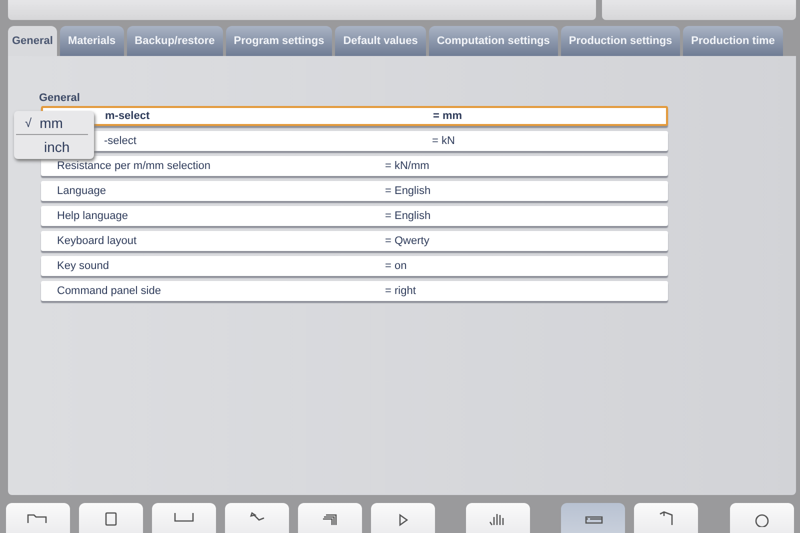 This screenshot has height=533, width=800. Describe the element at coordinates (134, 166) in the screenshot. I see `setting-label: Resistance per m/mm selection` at that location.